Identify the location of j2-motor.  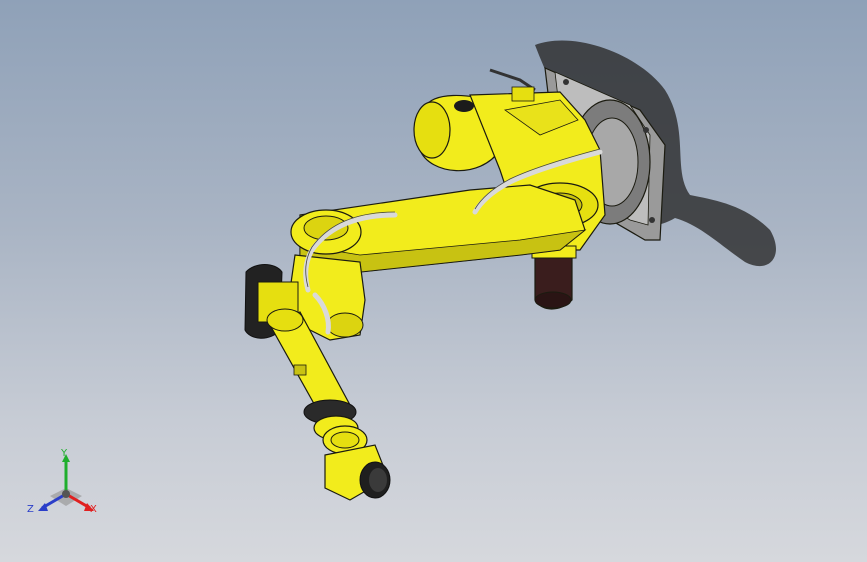
(554, 277).